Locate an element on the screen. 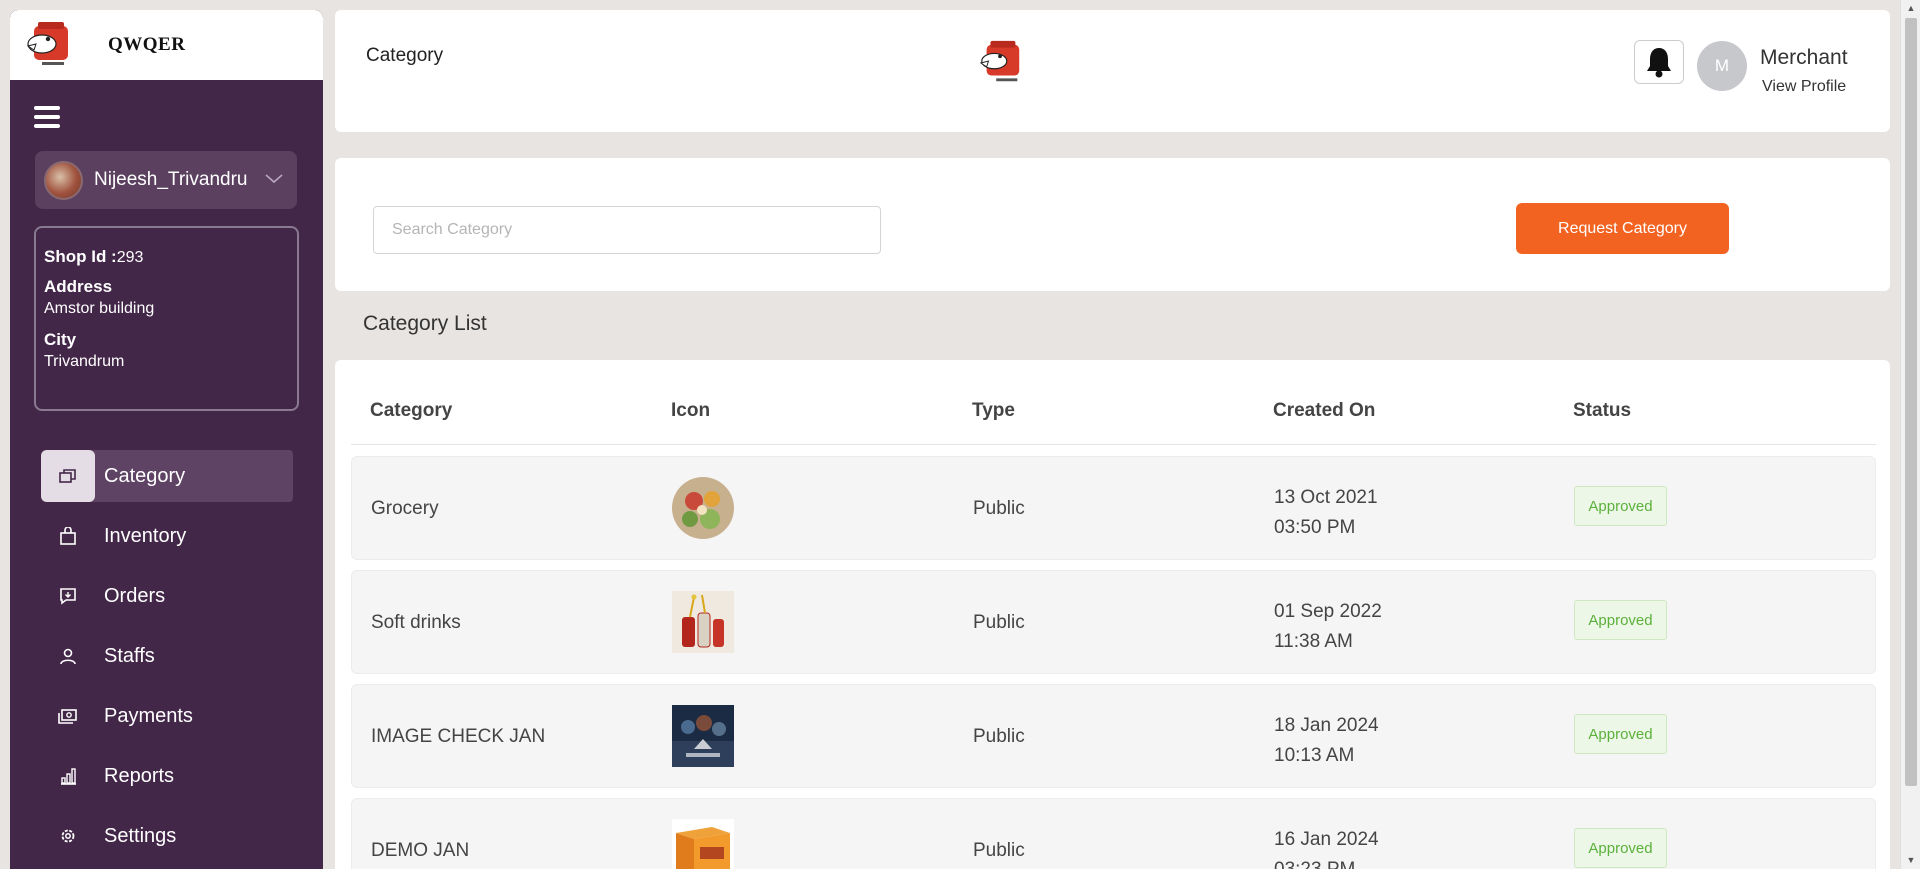  page-title: Category is located at coordinates (405, 55).